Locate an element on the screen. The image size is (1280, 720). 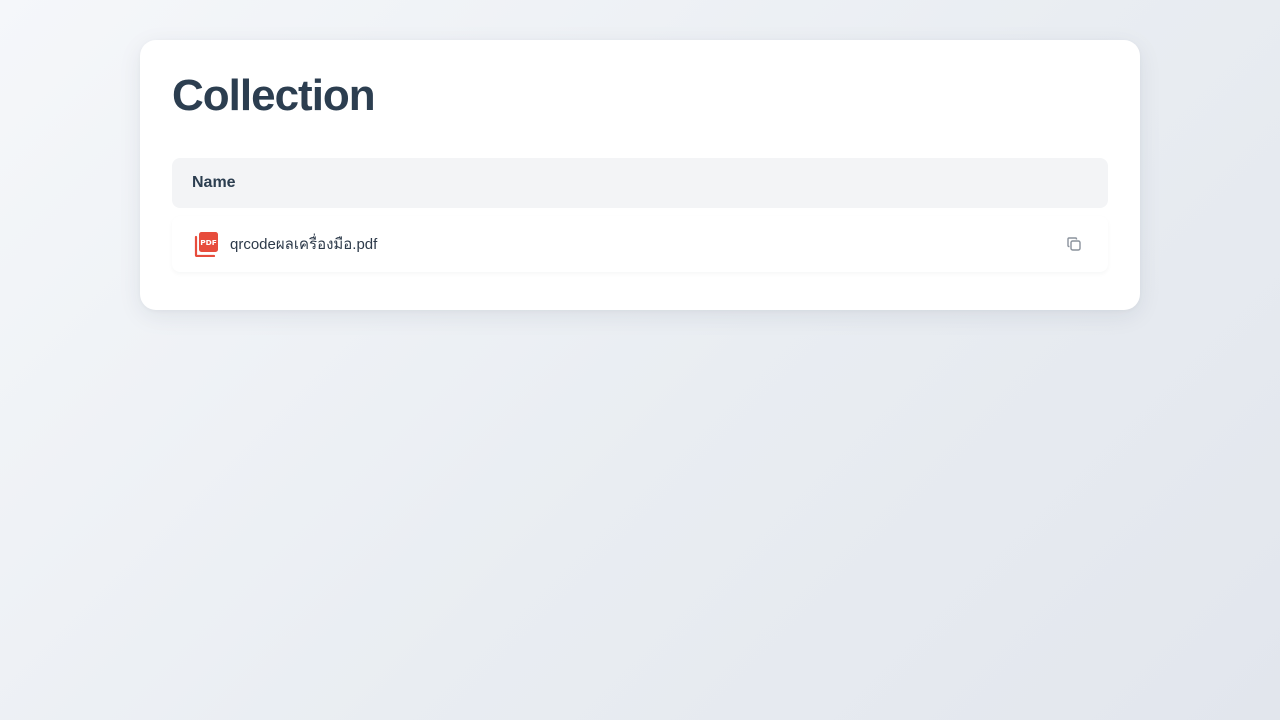
table-header: Name is located at coordinates (640, 183).